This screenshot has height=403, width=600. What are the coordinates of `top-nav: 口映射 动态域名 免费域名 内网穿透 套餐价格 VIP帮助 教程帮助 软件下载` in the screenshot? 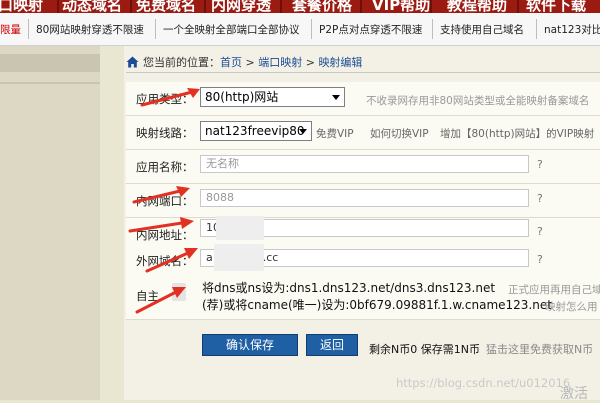 It's located at (300, 6).